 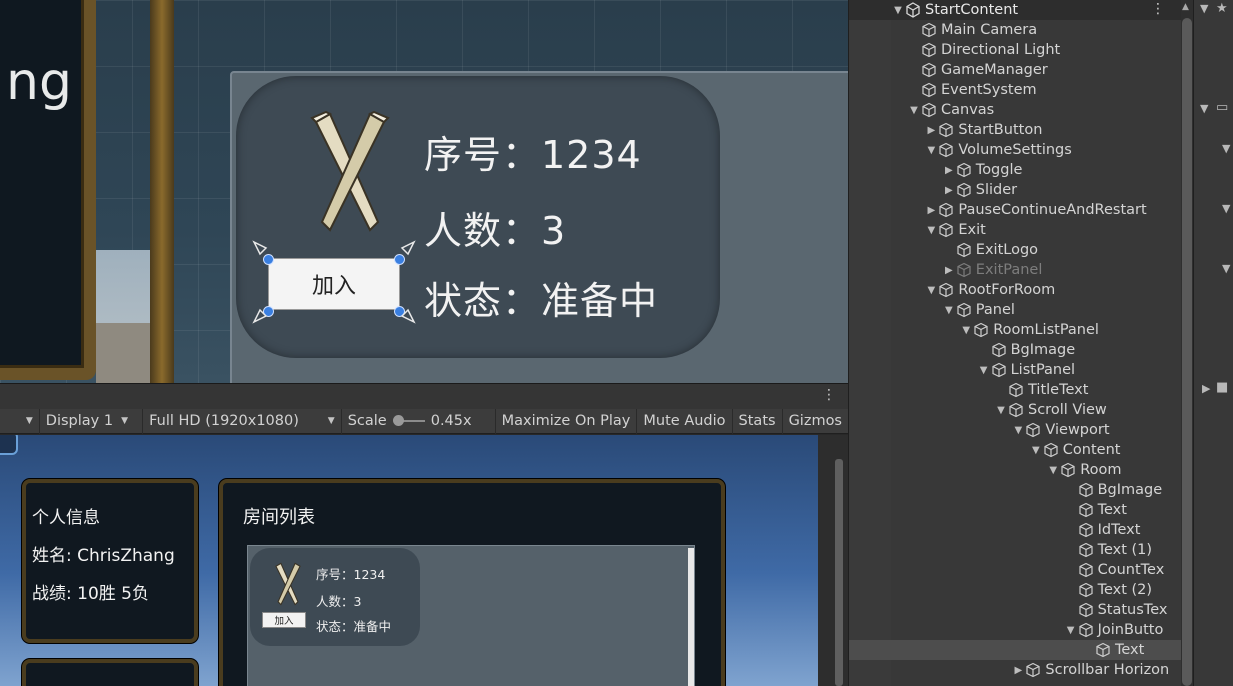 What do you see at coordinates (1015, 610) in the screenshot?
I see `hierarchy-item: StatusTex` at bounding box center [1015, 610].